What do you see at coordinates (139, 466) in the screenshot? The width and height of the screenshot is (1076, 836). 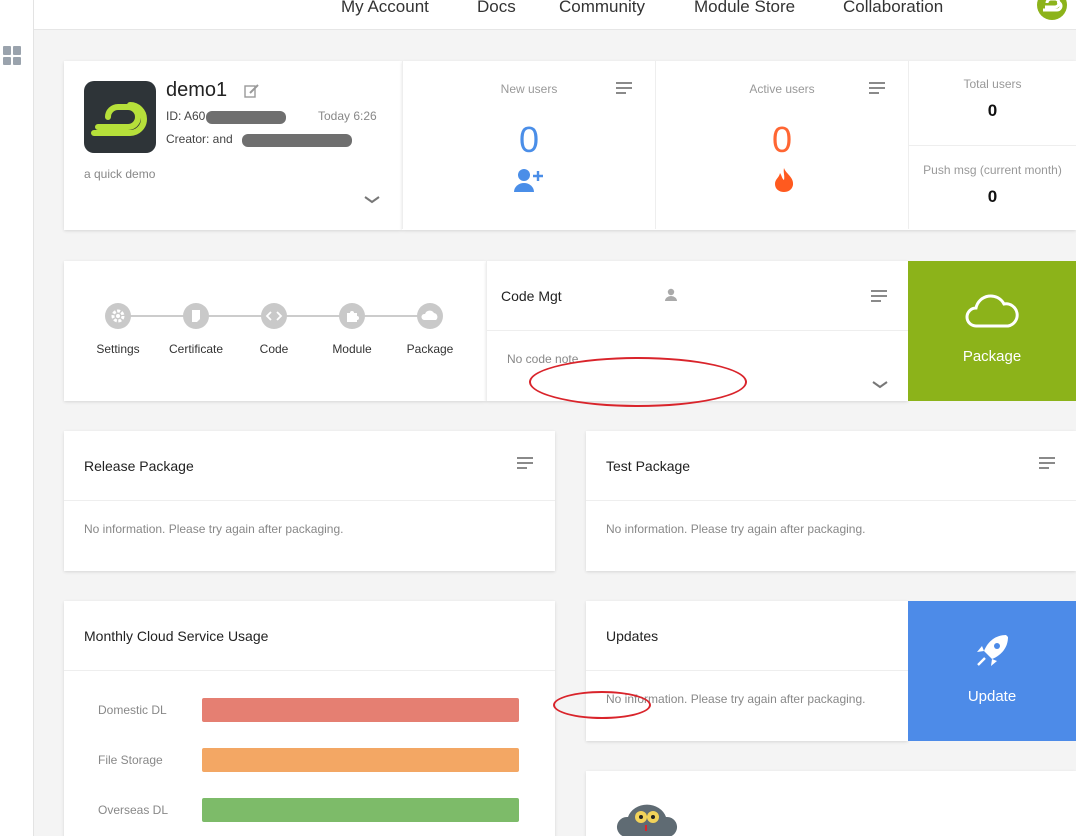 I see `release-package-title: Release Package` at bounding box center [139, 466].